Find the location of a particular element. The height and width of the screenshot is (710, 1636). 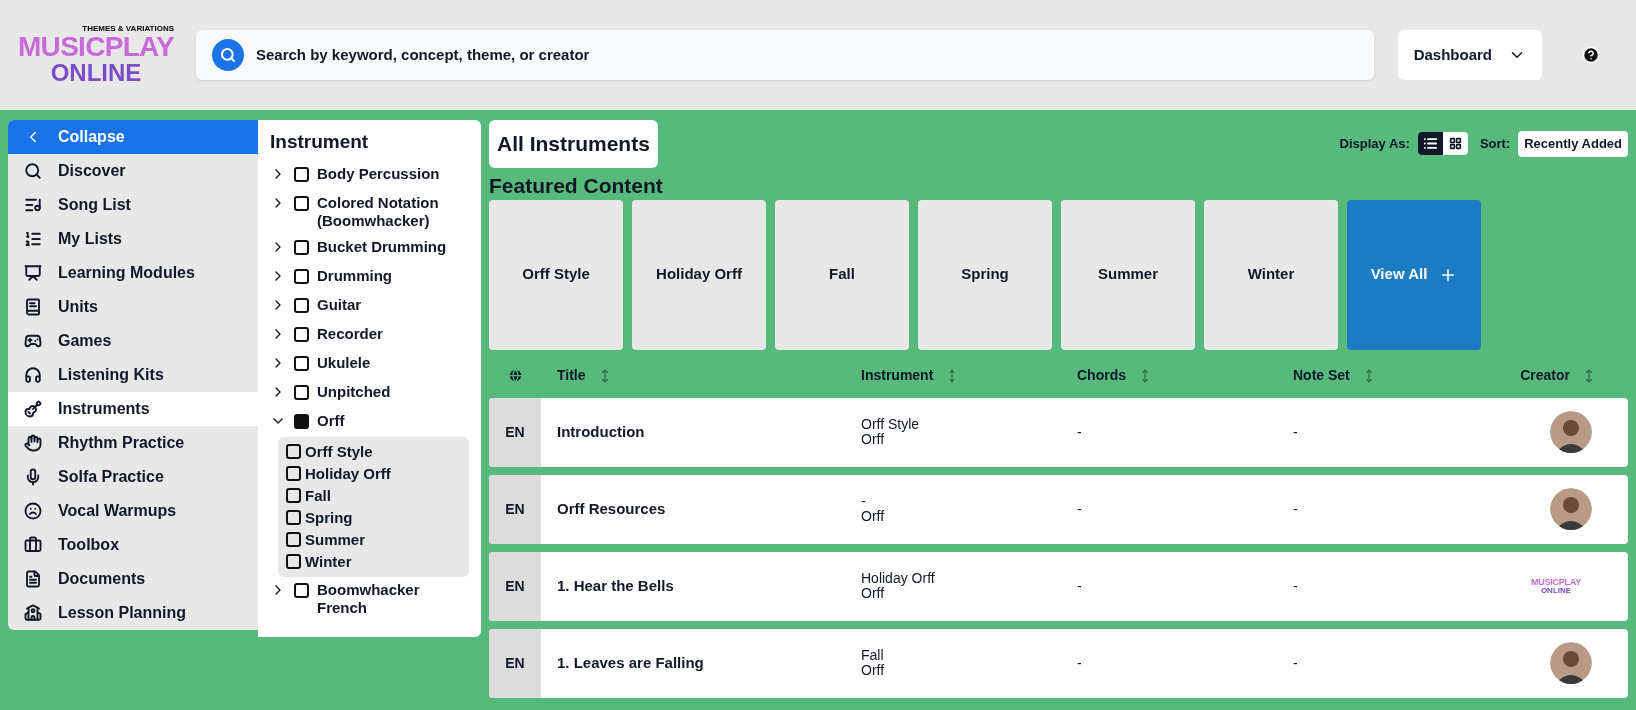

filter-item: Drumming is located at coordinates (369, 277).